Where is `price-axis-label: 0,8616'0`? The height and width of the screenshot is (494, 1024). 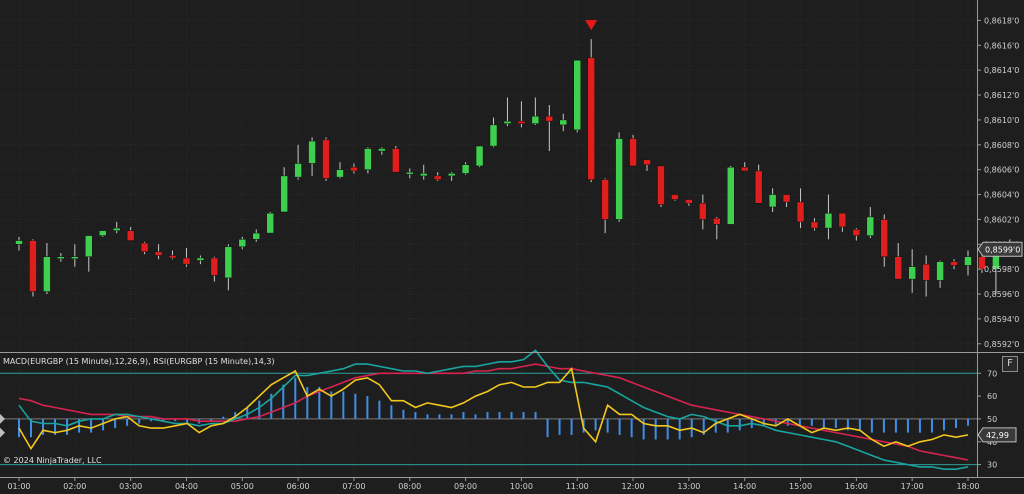 price-axis-label: 0,8616'0 is located at coordinates (1001, 45).